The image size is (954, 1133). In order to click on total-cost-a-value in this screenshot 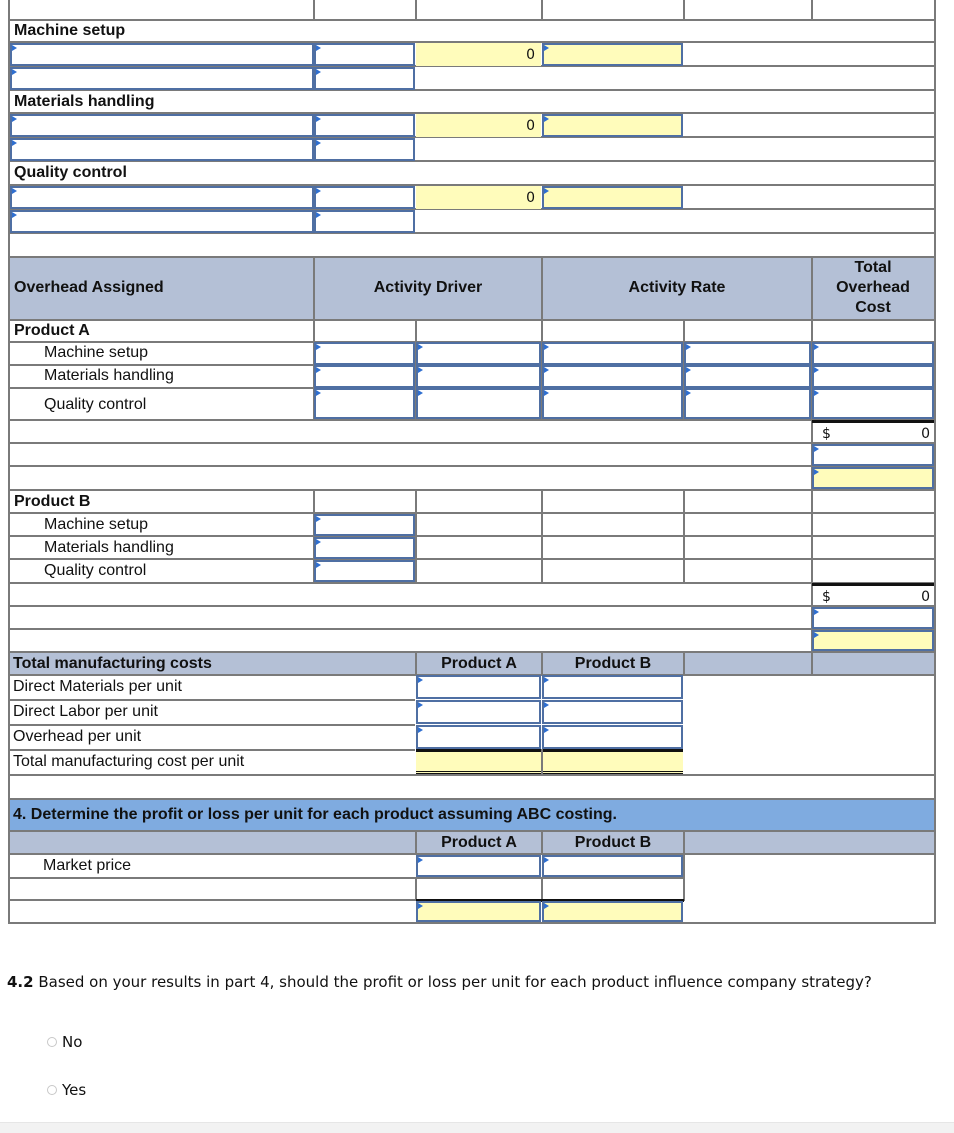, I will do `click(478, 761)`.